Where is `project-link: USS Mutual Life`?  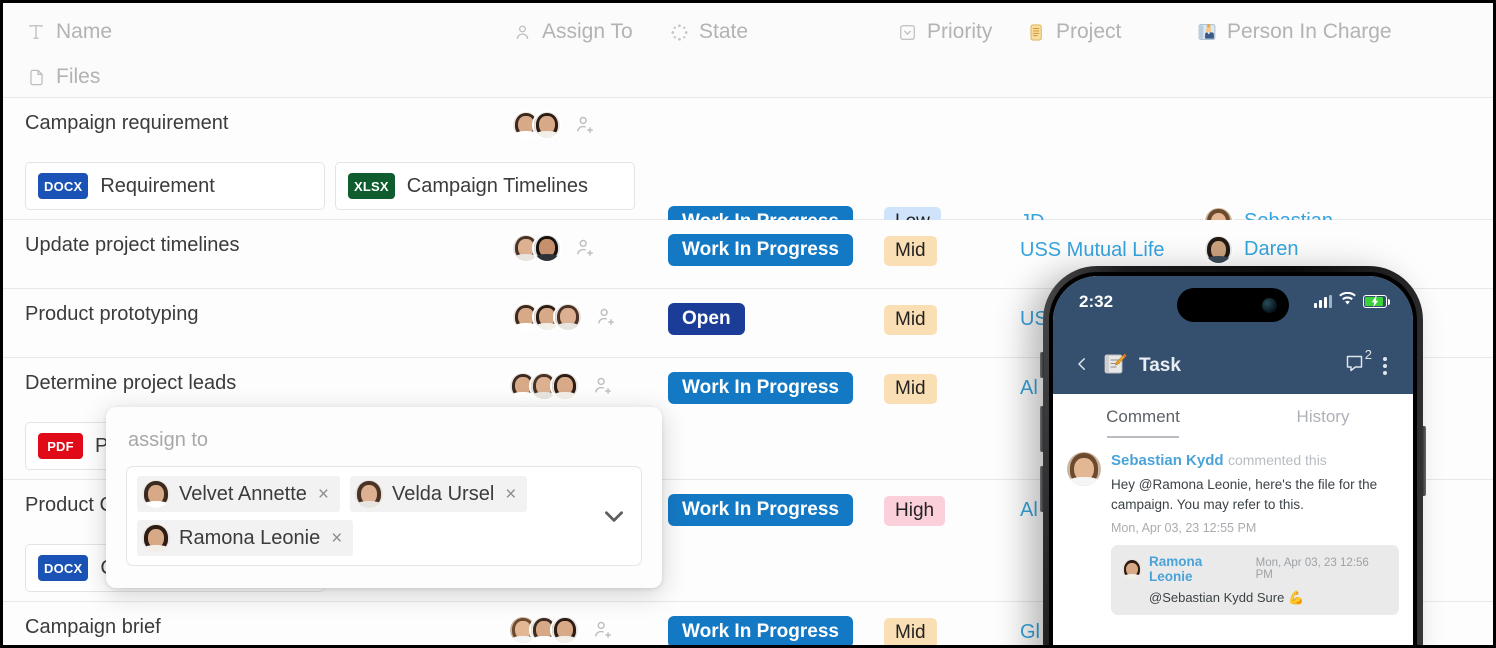
project-link: USS Mutual Life is located at coordinates (1092, 250).